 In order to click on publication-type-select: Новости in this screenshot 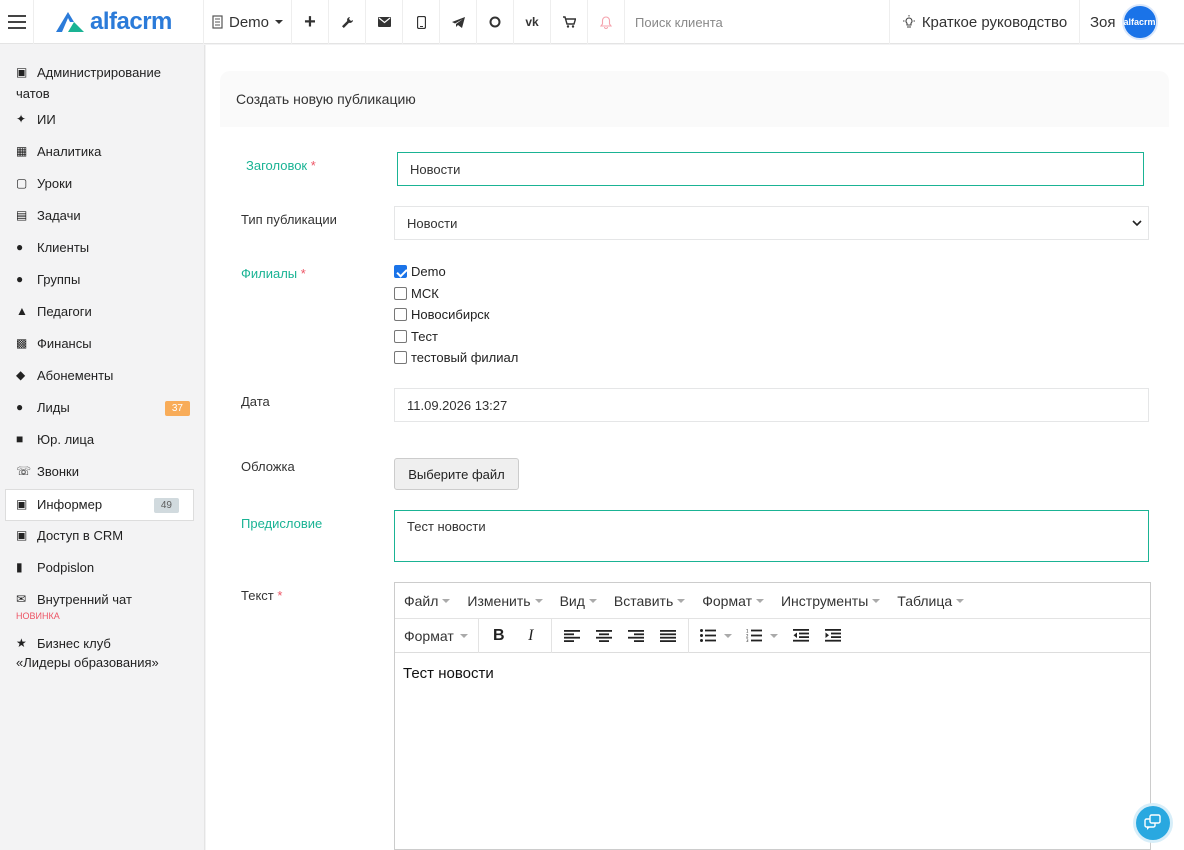, I will do `click(771, 223)`.